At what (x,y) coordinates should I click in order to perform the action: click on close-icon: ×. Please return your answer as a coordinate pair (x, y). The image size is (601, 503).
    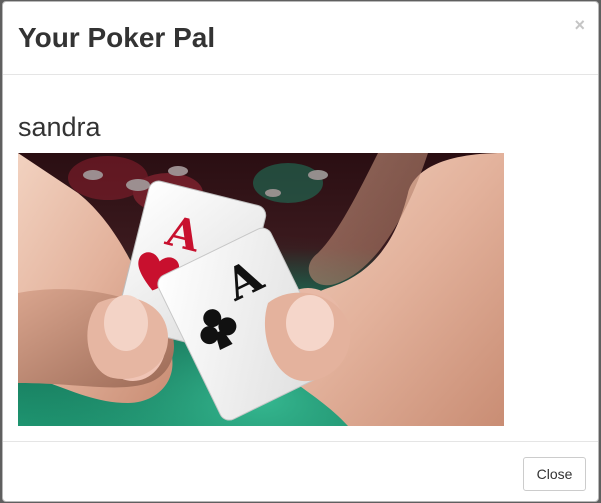
    Looking at the image, I should click on (579, 25).